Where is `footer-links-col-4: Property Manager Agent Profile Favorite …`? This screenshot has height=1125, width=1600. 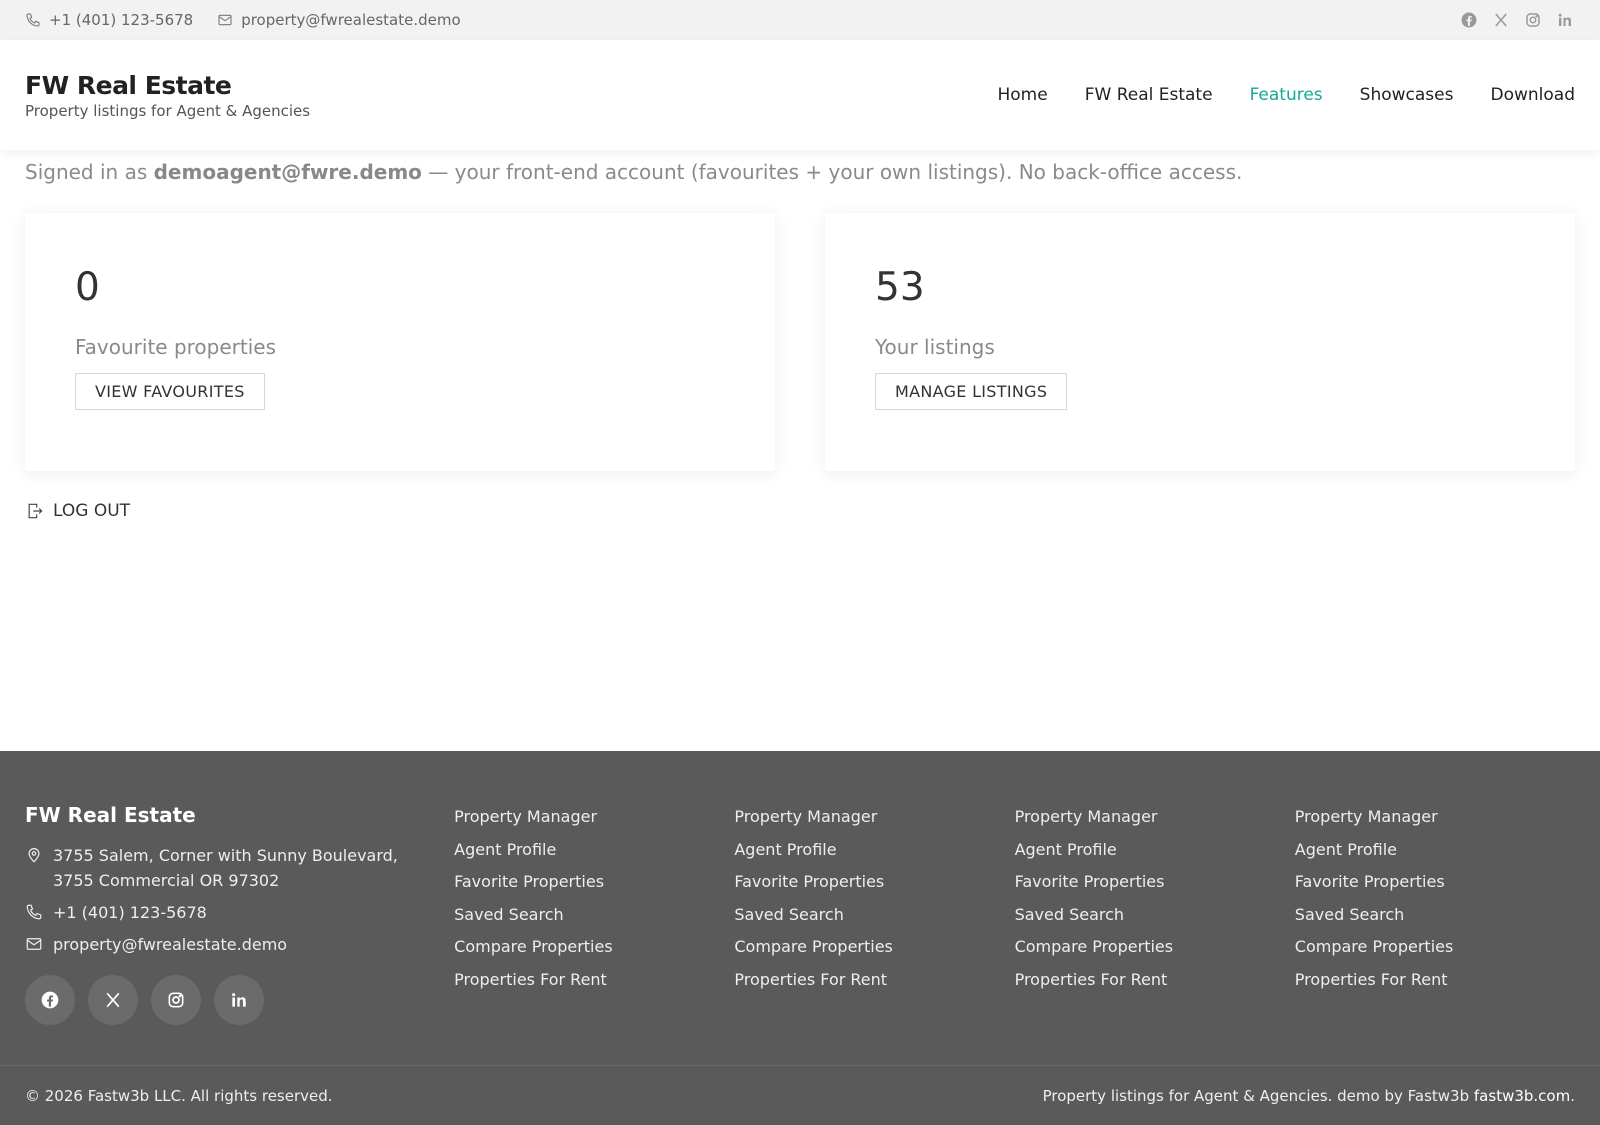 footer-links-col-4: Property Manager Agent Profile Favorite … is located at coordinates (1435, 933).